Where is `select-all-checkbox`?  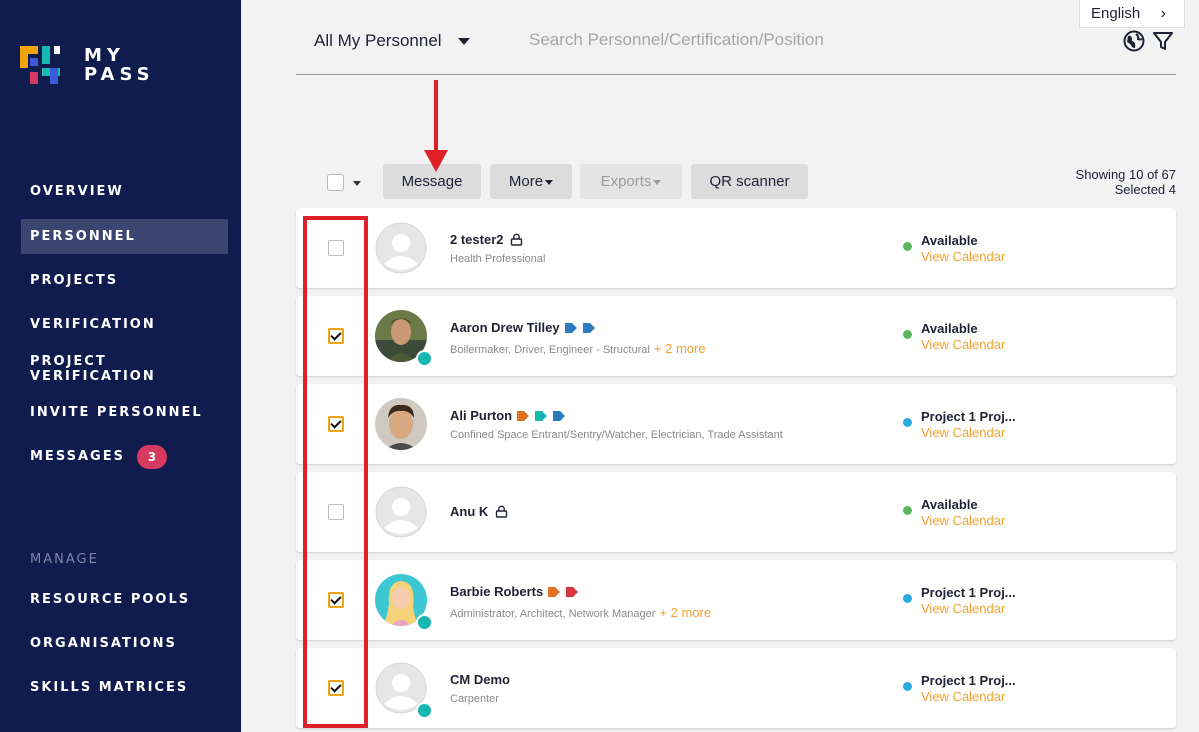
select-all-checkbox is located at coordinates (335, 182).